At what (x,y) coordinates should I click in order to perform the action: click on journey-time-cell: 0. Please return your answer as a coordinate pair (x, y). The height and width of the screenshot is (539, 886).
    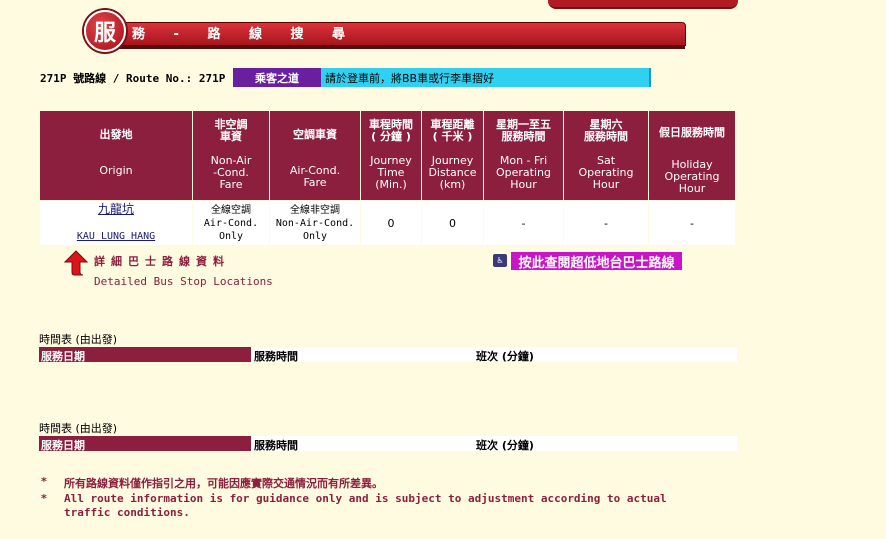
    Looking at the image, I should click on (391, 223).